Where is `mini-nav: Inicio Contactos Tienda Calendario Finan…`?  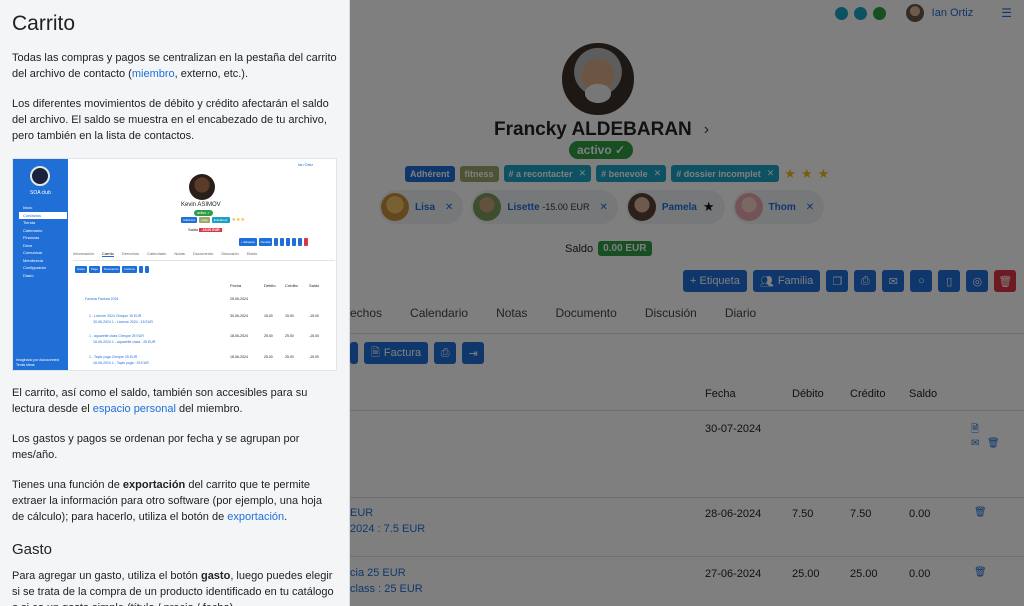 mini-nav: Inicio Contactos Tienda Calendario Finan… is located at coordinates (43, 241).